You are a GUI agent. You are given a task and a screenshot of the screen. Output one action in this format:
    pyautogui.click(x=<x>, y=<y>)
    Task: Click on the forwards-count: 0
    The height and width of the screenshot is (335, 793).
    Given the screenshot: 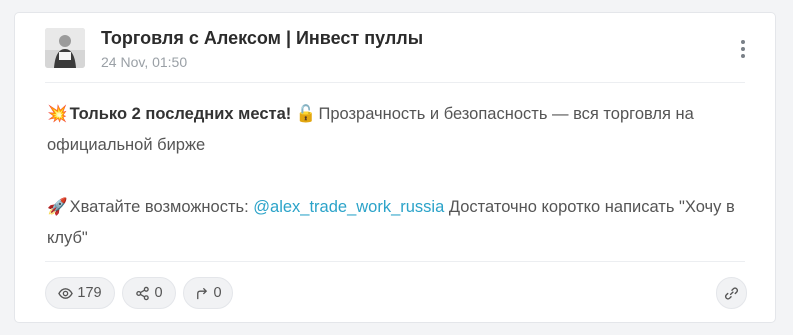 What is the action you would take?
    pyautogui.click(x=217, y=293)
    